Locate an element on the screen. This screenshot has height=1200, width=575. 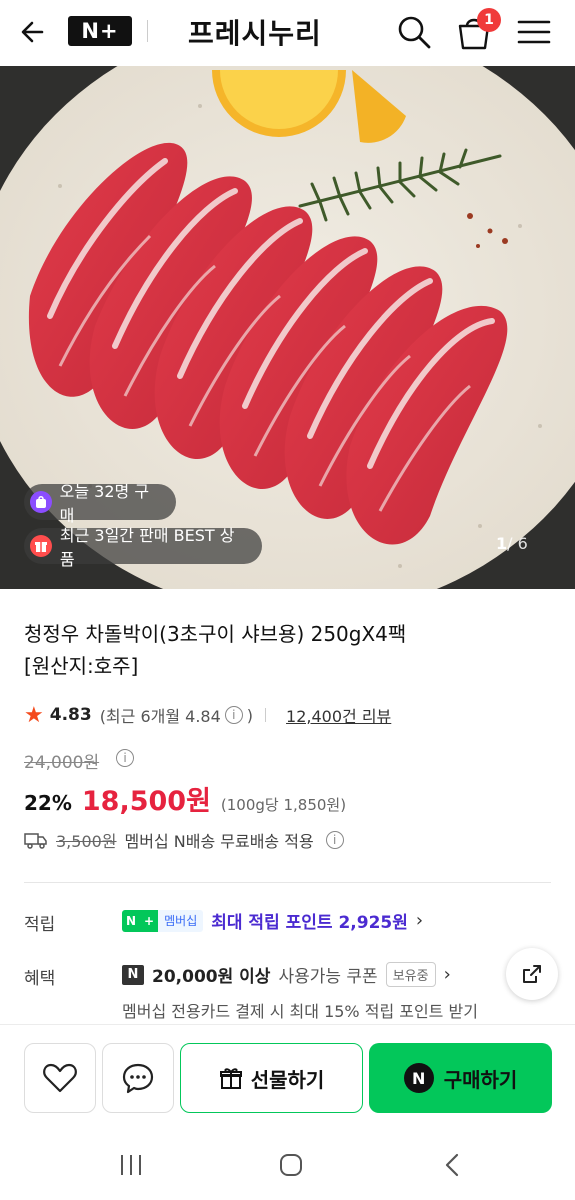
buy-label: 구매하기 is located at coordinates (480, 1079).